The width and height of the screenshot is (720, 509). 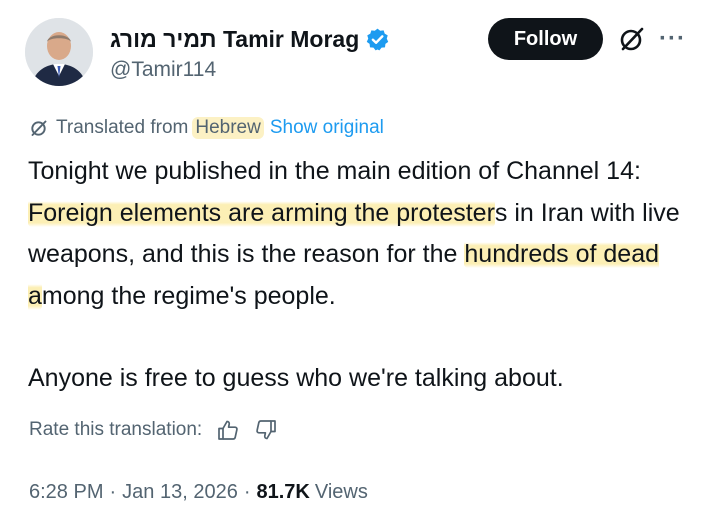 I want to click on thumbs-down-icon, so click(x=266, y=430).